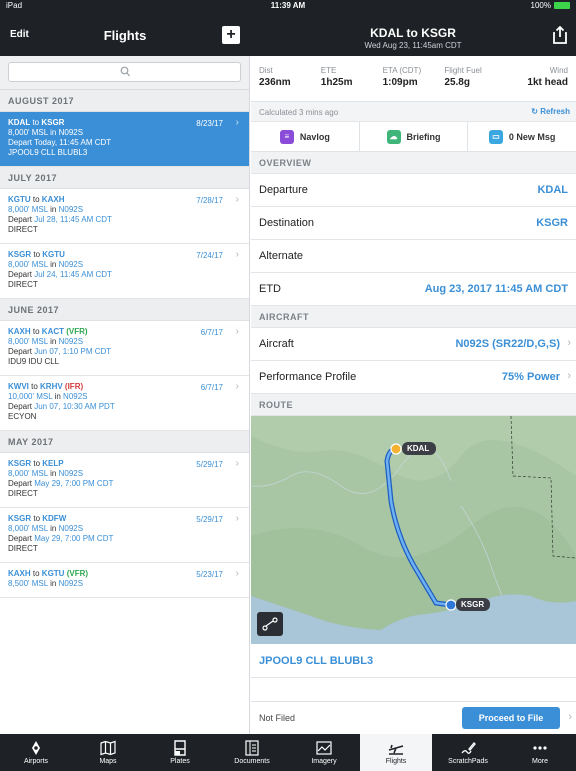 The image size is (576, 771). I want to click on section-header: MAY 2017, so click(124, 442).